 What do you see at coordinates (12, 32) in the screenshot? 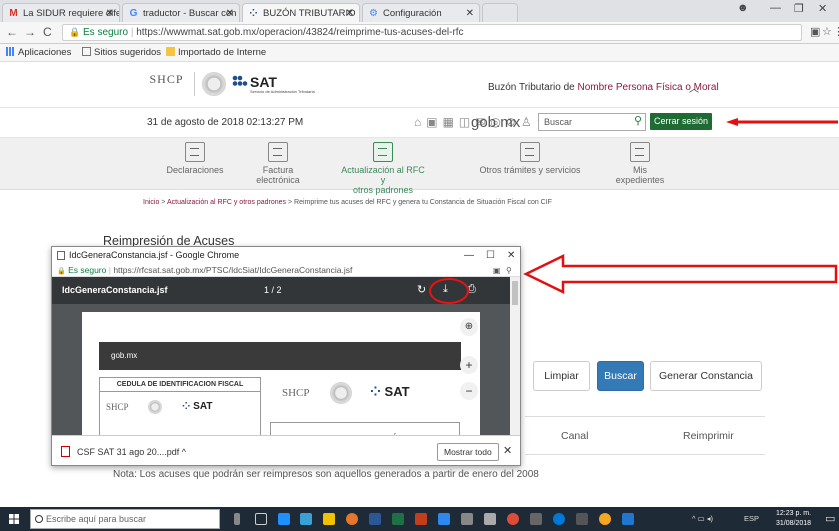
I see `back-icon: ←` at bounding box center [12, 32].